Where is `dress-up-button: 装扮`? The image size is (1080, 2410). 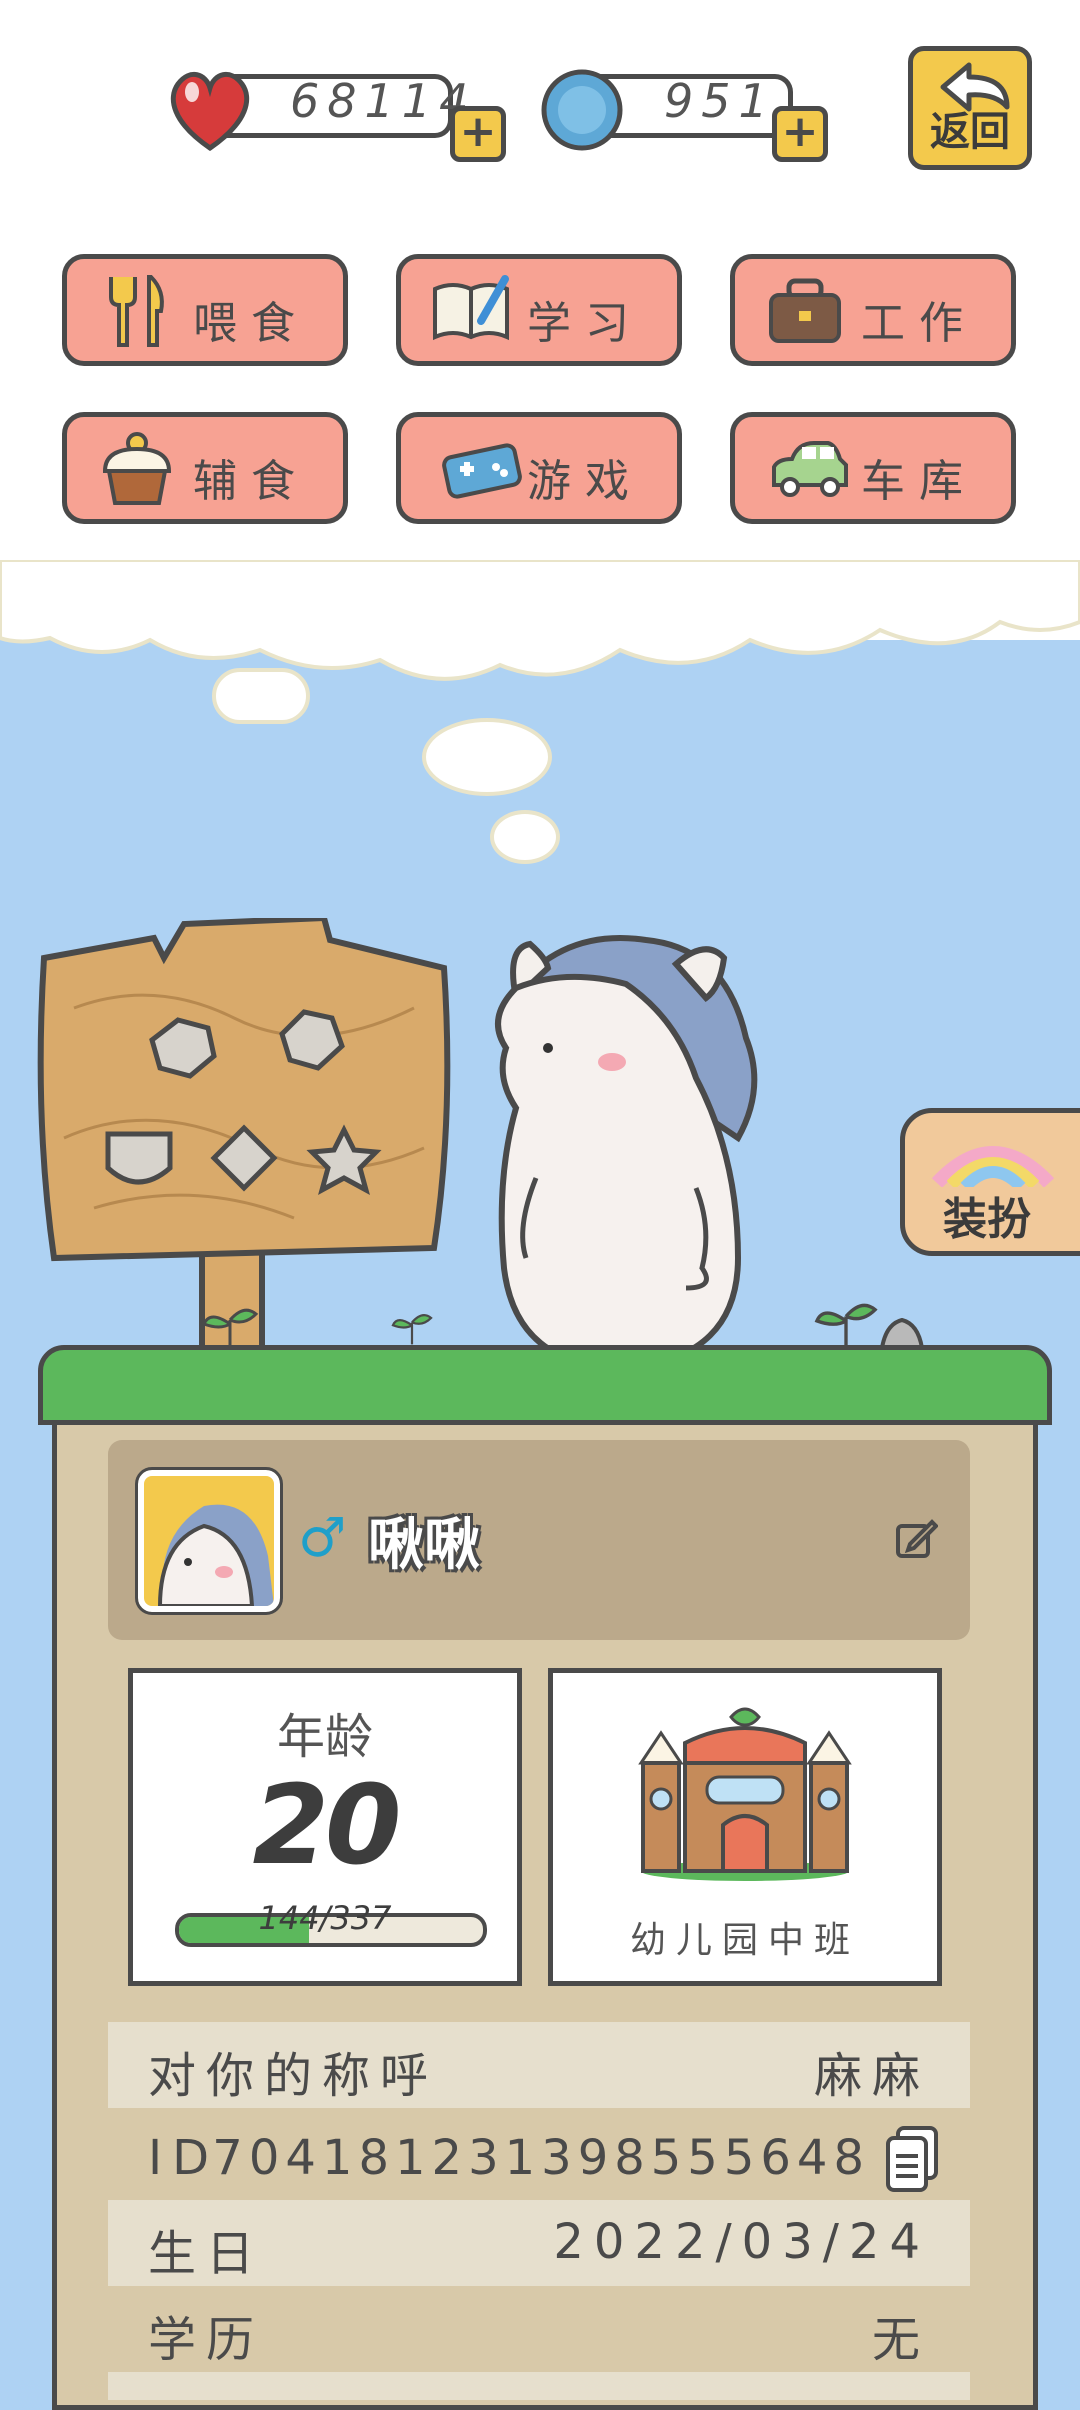 dress-up-button: 装扮 is located at coordinates (990, 1182).